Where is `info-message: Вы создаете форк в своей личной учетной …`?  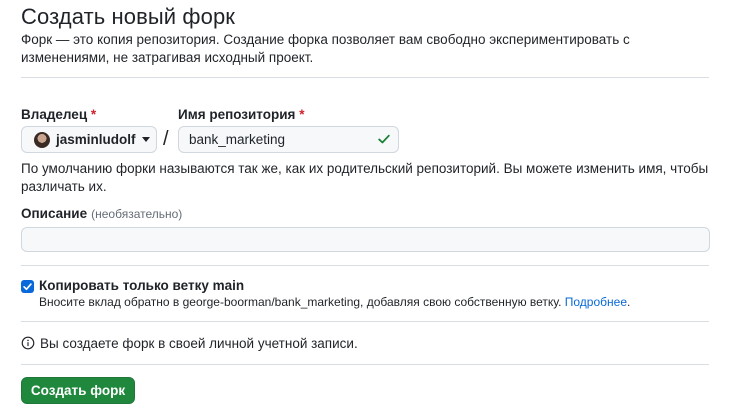
info-message: Вы создаете форк в своей личной учетной … is located at coordinates (199, 343).